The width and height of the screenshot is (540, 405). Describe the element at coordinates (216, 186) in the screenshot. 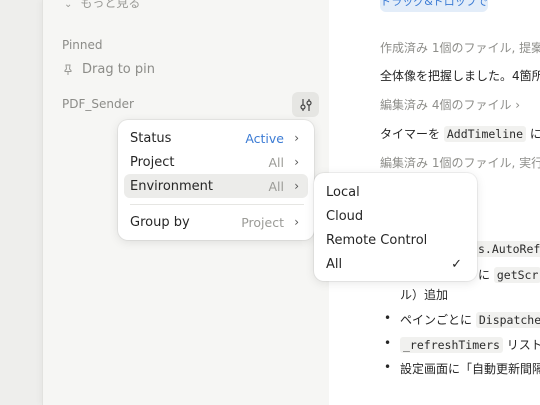

I see `menu-item-environment: Environment All ›` at that location.